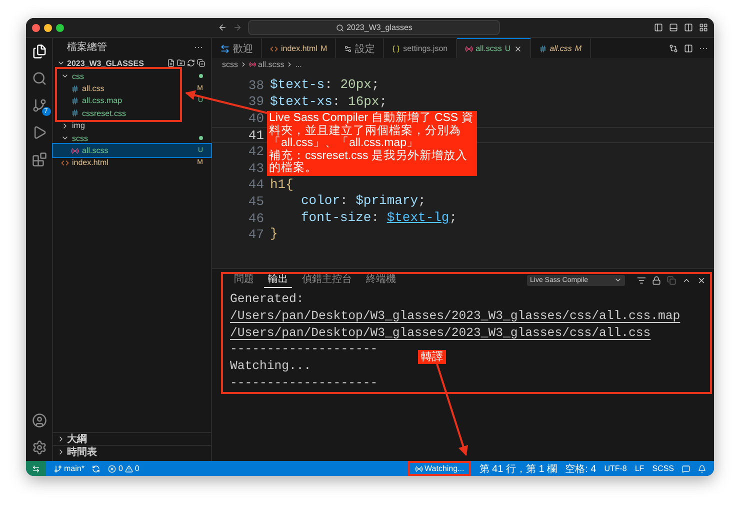 This screenshot has width=740, height=510. What do you see at coordinates (267, 299) in the screenshot?
I see `output-line: Generated:` at bounding box center [267, 299].